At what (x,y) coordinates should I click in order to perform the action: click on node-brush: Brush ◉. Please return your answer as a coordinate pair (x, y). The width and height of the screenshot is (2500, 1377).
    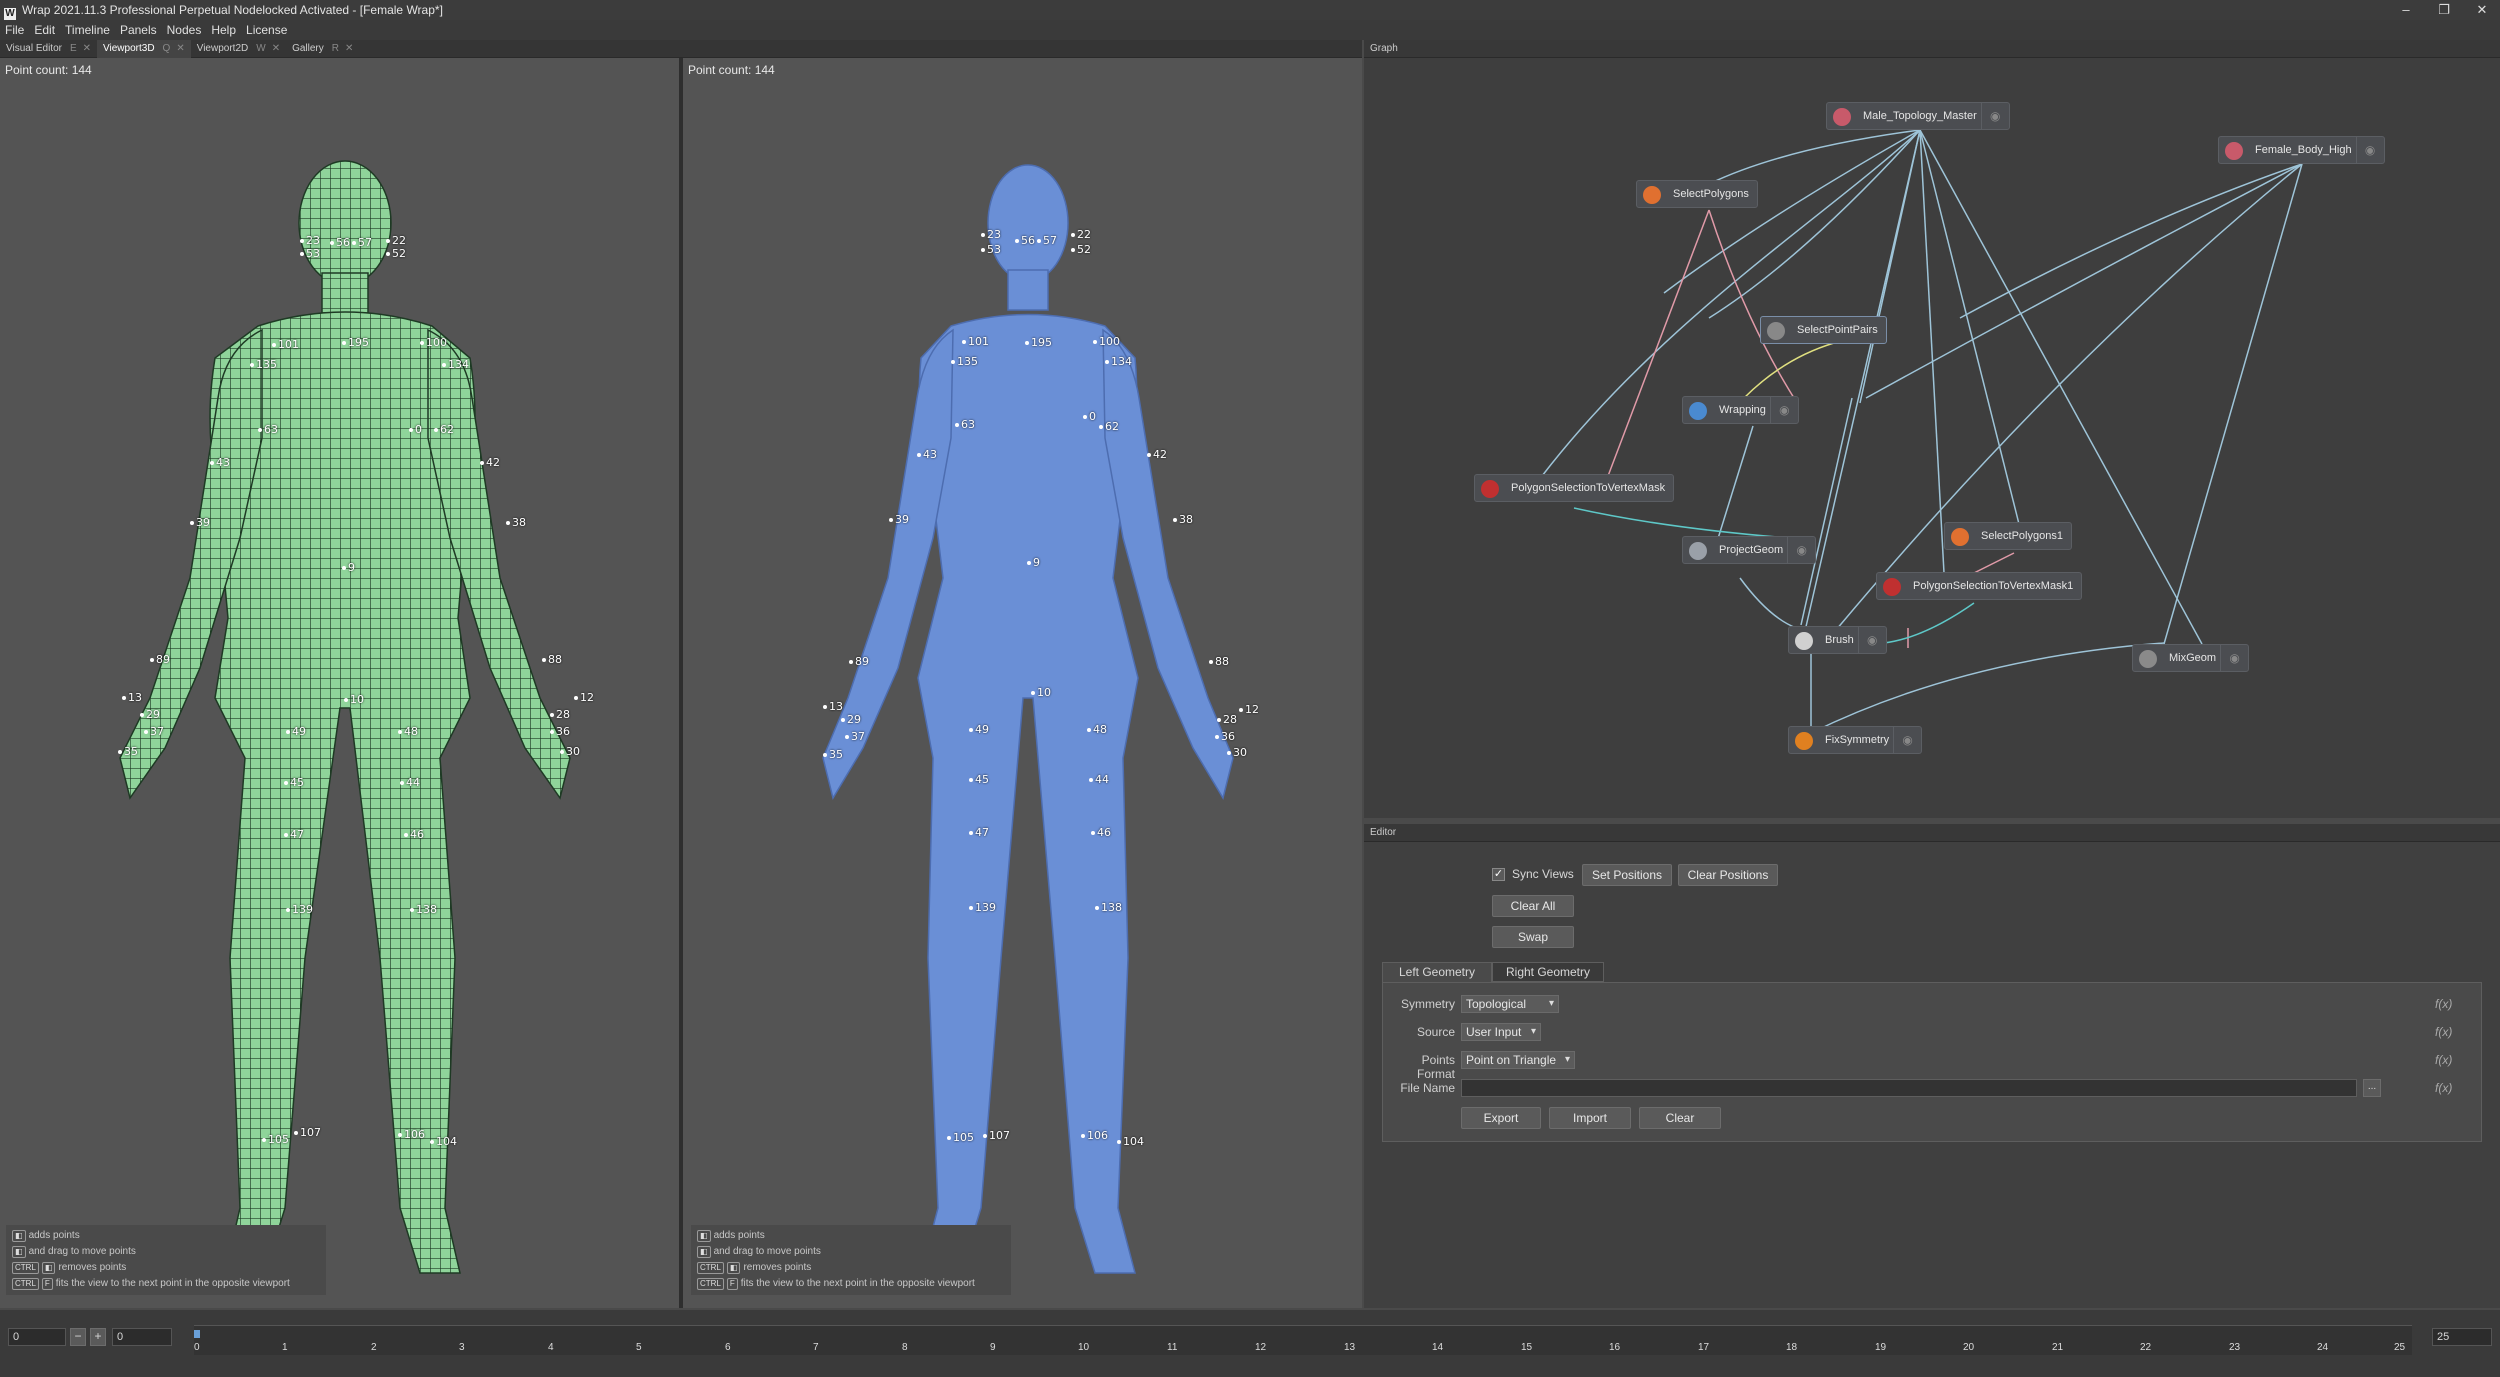
    Looking at the image, I should click on (1837, 640).